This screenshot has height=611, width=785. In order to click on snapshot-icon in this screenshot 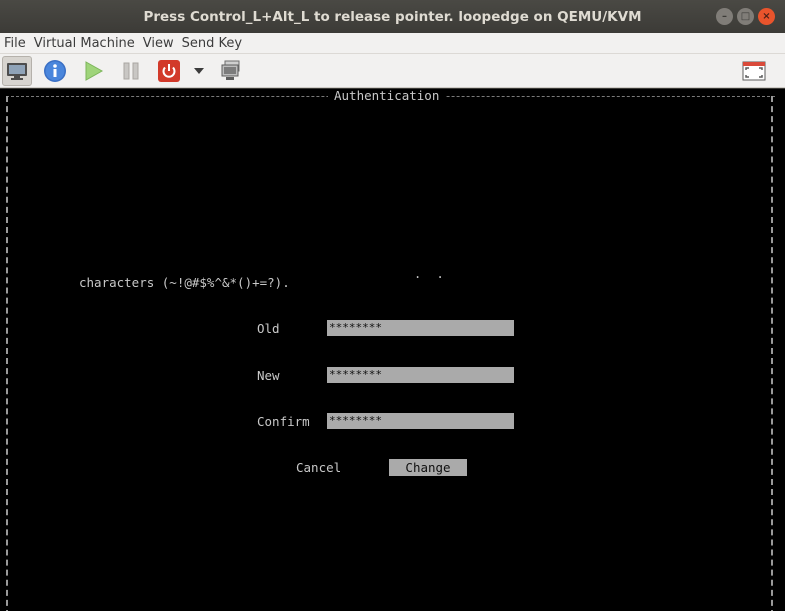, I will do `click(230, 70)`.